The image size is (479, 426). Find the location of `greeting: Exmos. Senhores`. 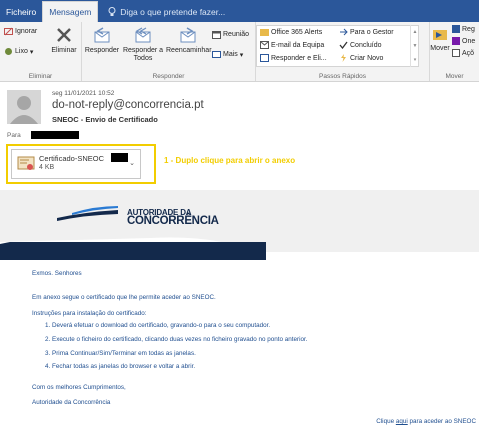

greeting: Exmos. Senhores is located at coordinates (57, 273).